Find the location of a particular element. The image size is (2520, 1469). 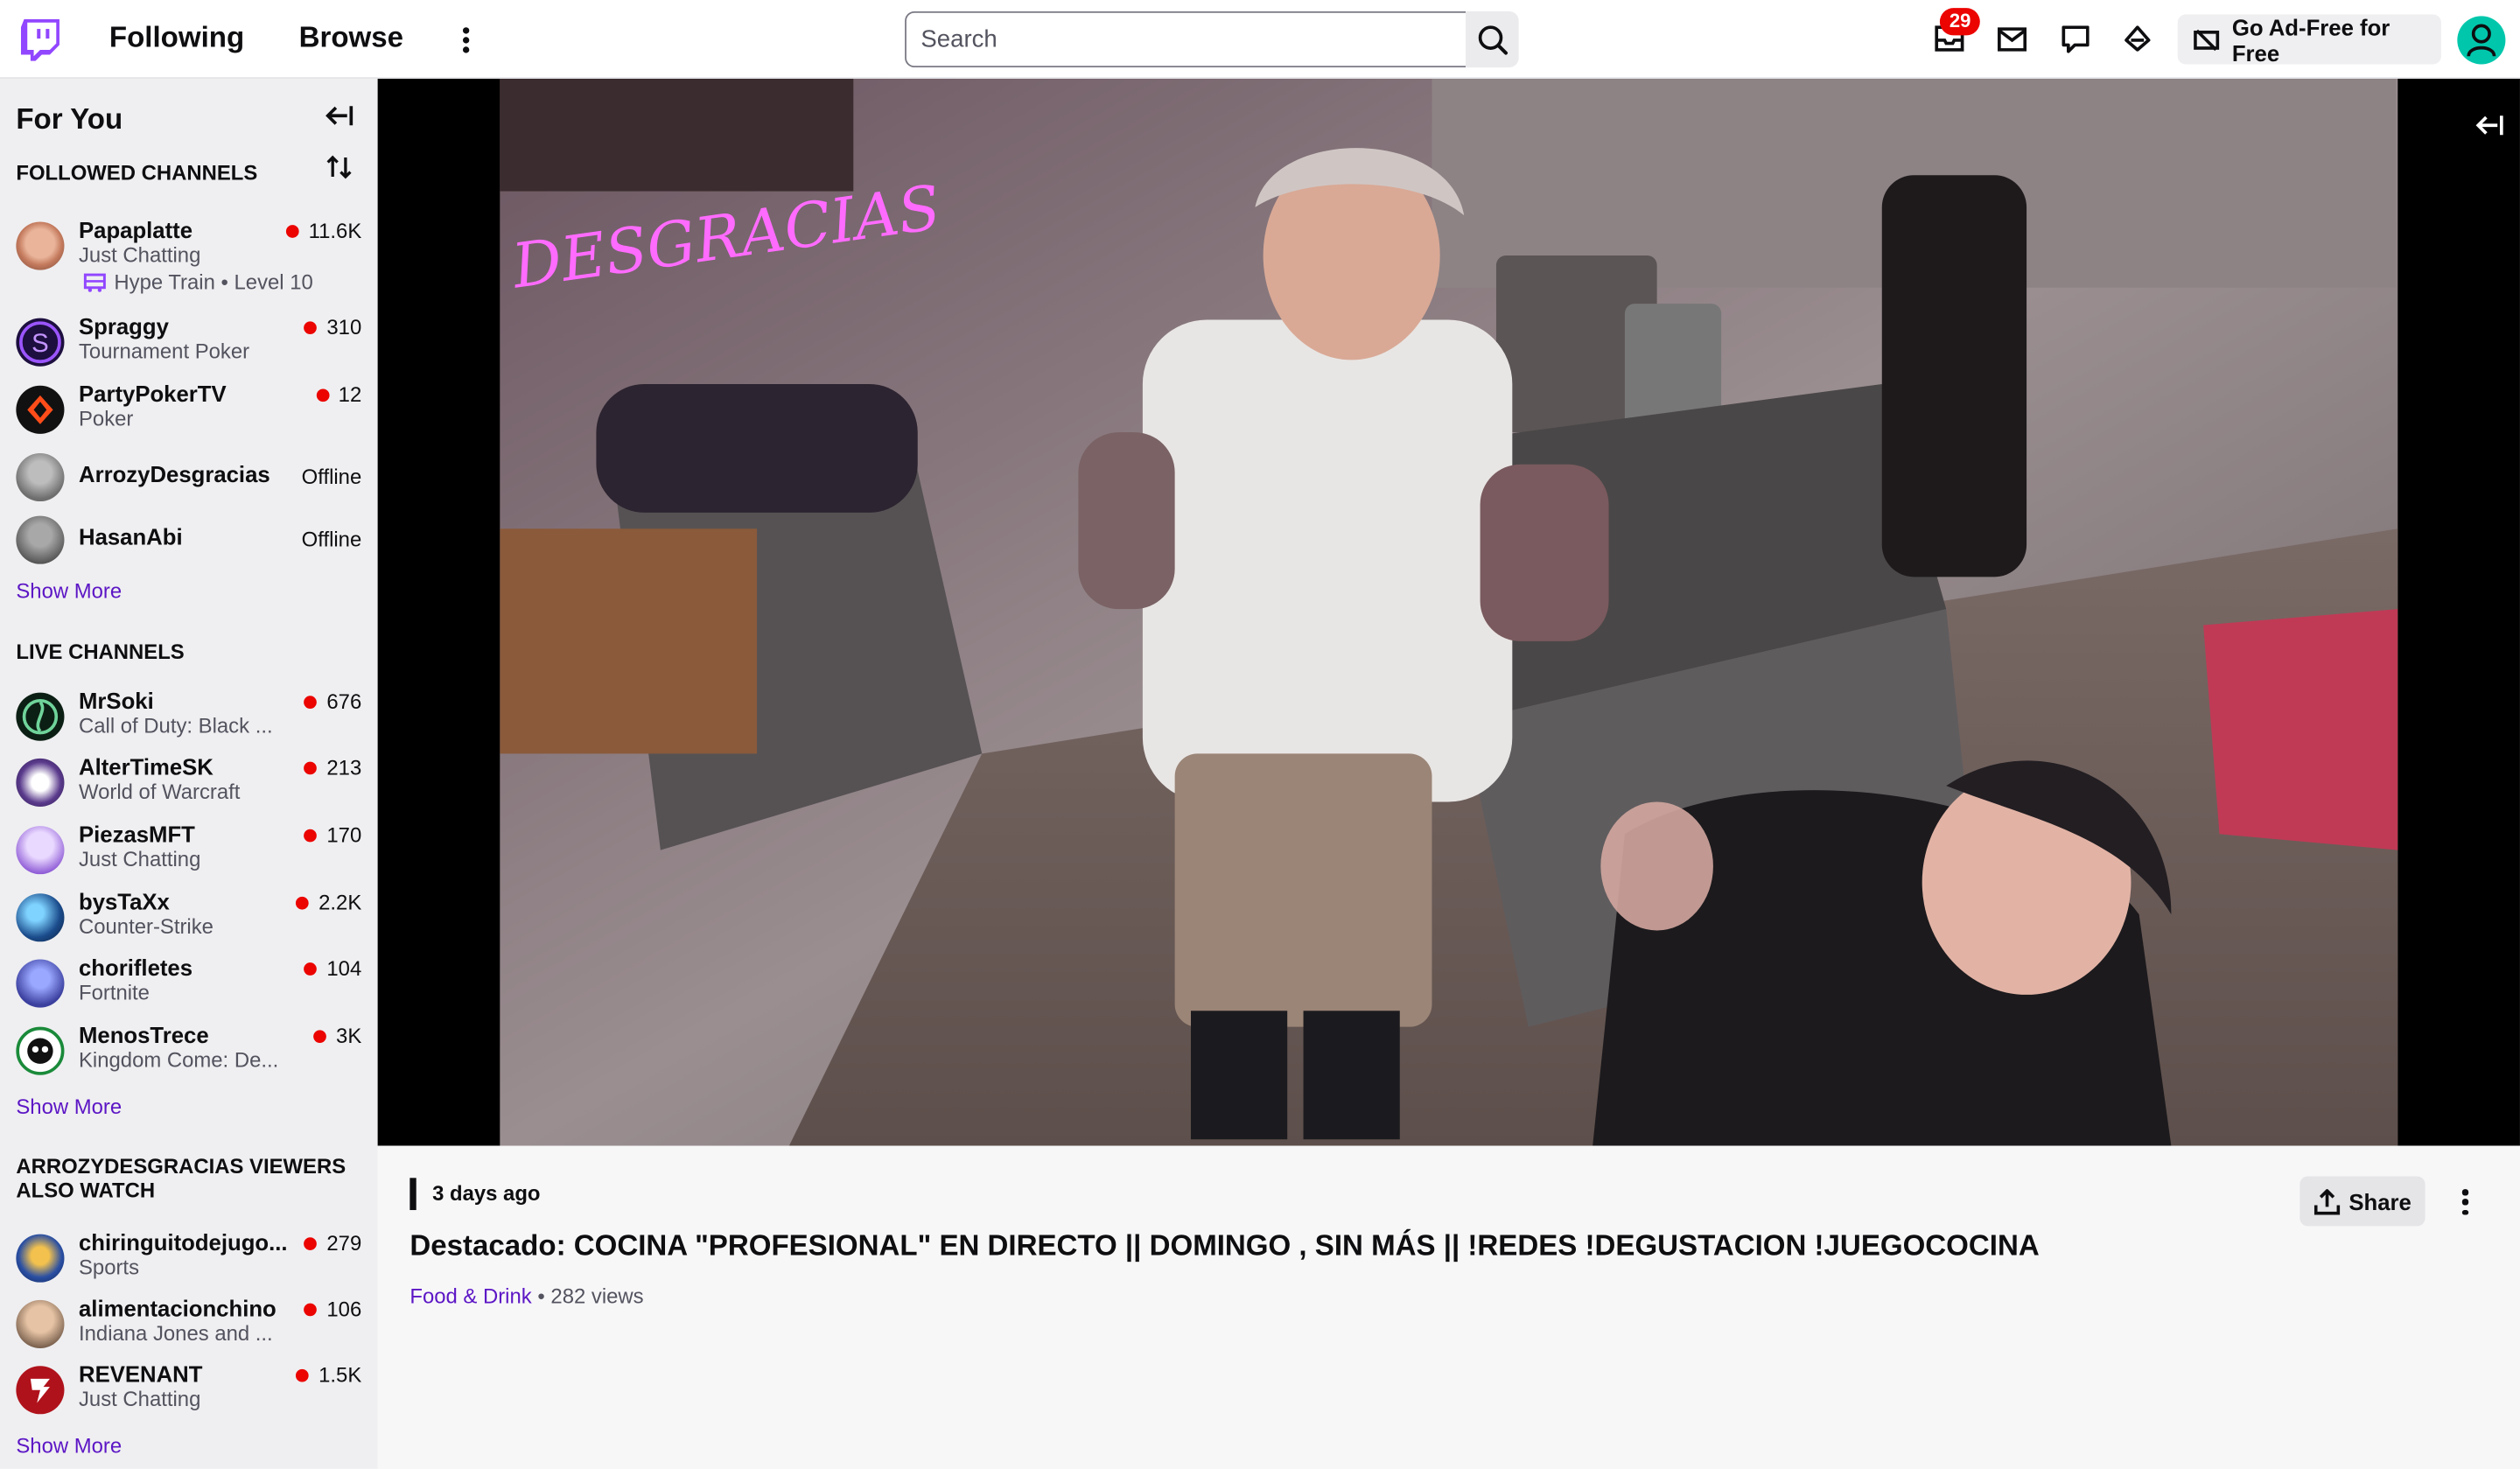

live-channel-menostrece: MenosTrece Kingdom Come: De... 3K is located at coordinates (189, 1054).